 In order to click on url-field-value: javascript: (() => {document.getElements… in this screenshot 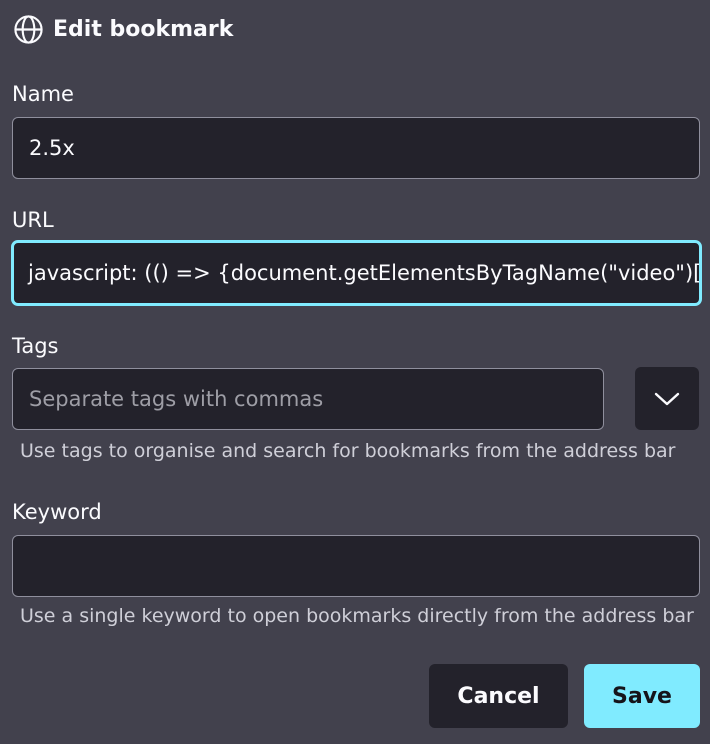, I will do `click(365, 273)`.